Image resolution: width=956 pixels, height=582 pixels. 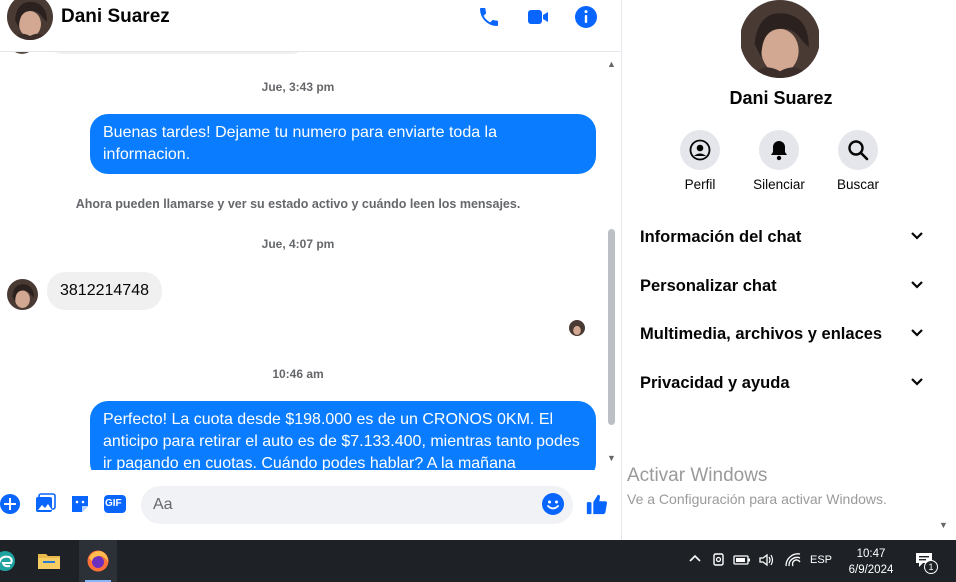 What do you see at coordinates (611, 458) in the screenshot?
I see `scroll-down-arrow-icon: ▼` at bounding box center [611, 458].